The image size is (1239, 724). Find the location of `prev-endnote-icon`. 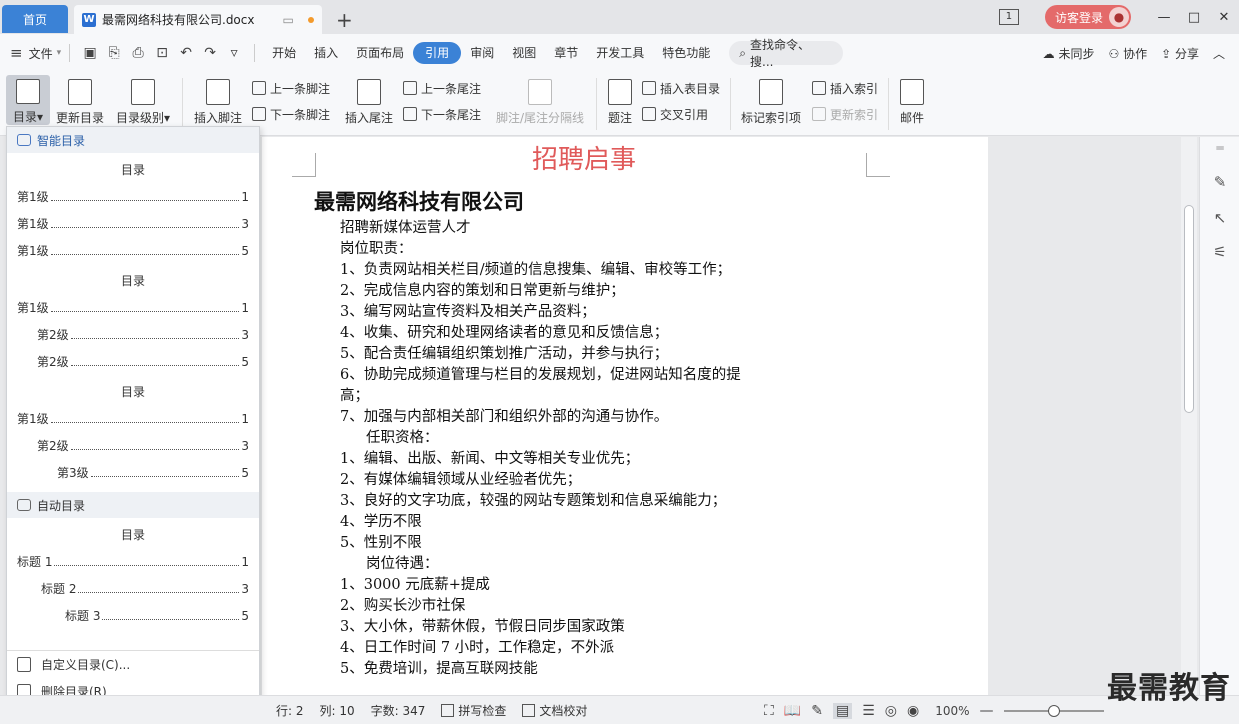

prev-endnote-icon is located at coordinates (410, 88).